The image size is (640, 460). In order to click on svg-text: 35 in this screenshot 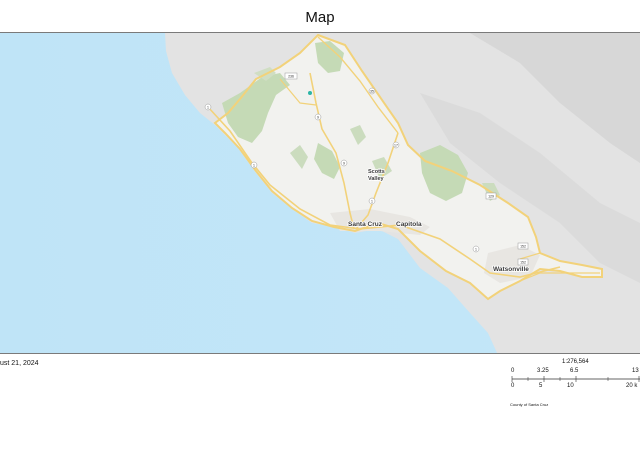, I will do `click(372, 91)`.